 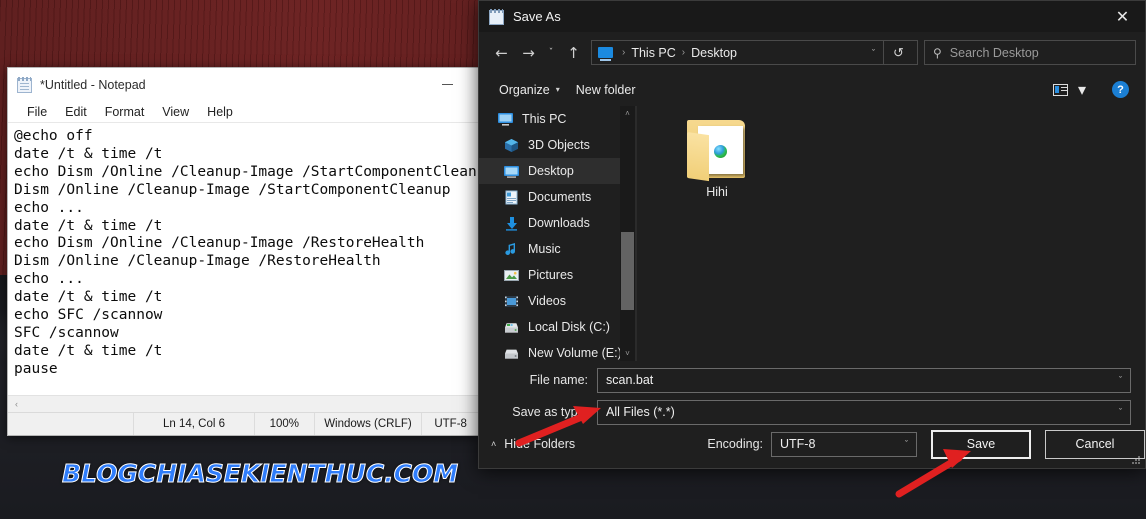 I want to click on cancel-button: Cancel, so click(x=1095, y=444).